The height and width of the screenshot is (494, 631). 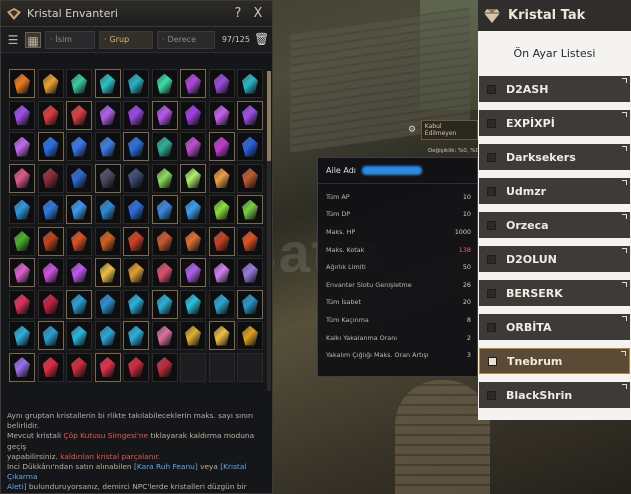 What do you see at coordinates (554, 191) in the screenshot?
I see `preset-item: Udmzr` at bounding box center [554, 191].